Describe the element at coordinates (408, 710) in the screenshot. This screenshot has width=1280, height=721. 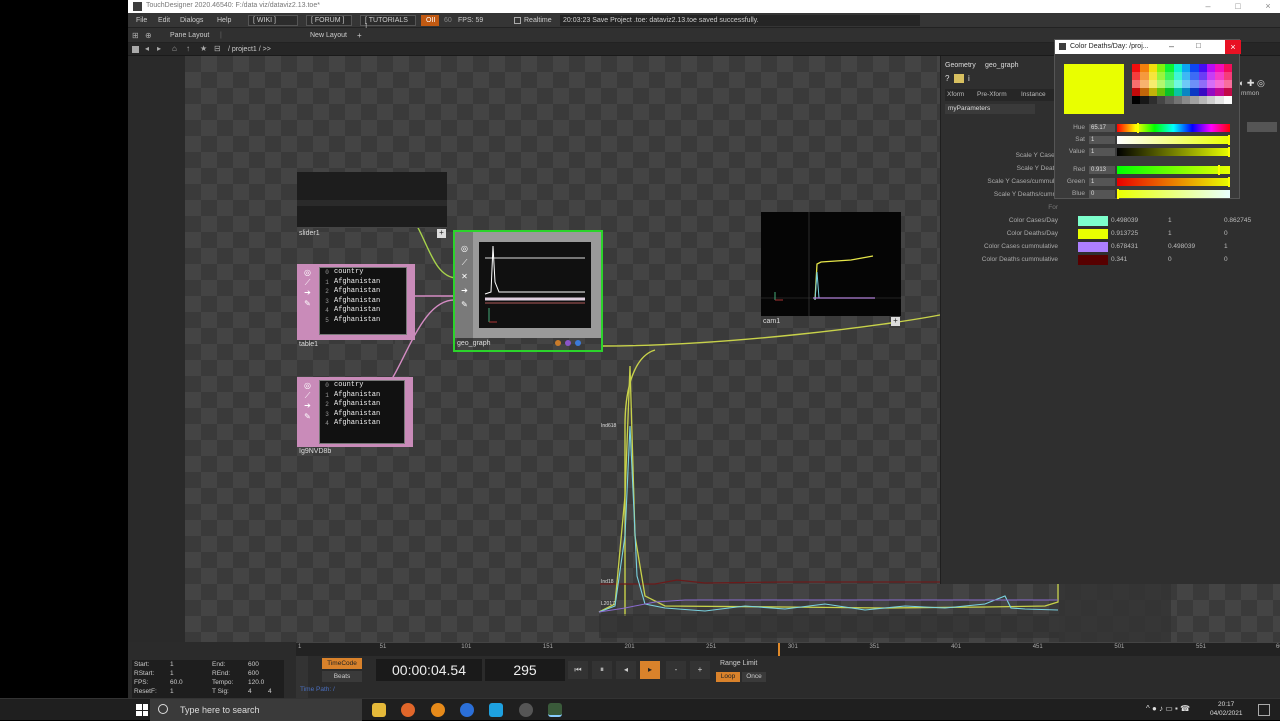
I see `firefox-icon` at that location.